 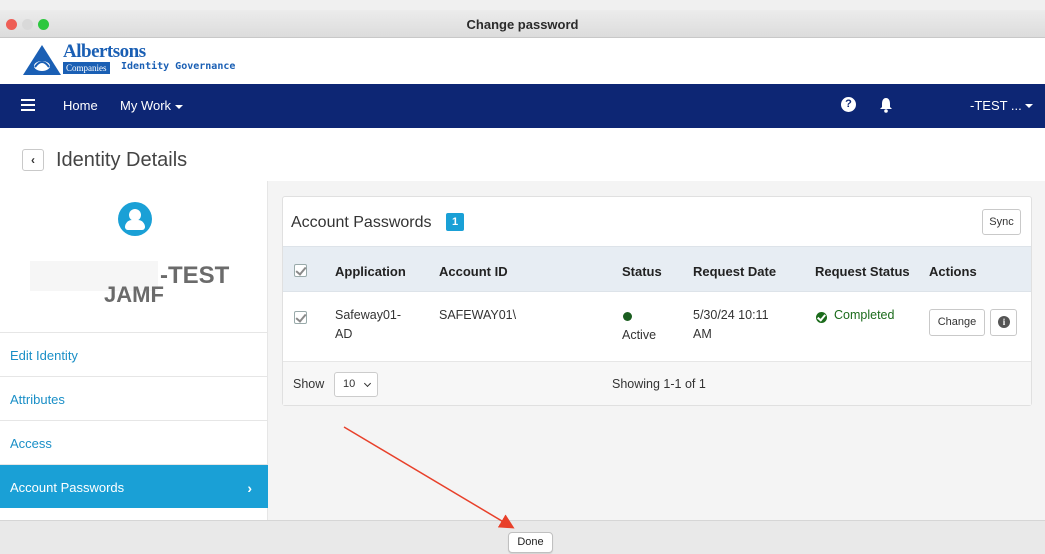 I want to click on cell-application-line2: AD, so click(x=344, y=334).